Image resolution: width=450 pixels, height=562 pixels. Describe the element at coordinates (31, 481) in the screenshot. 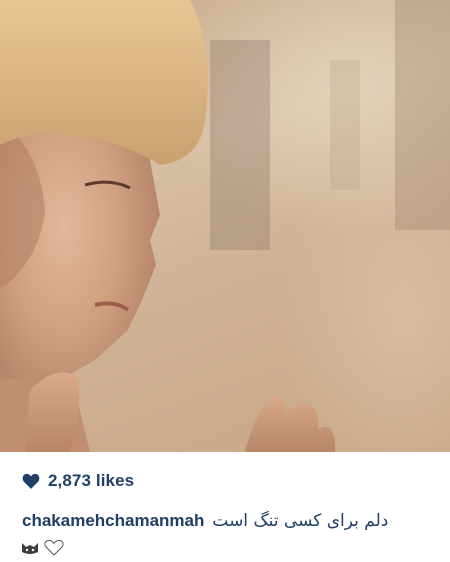

I see `heart-icon` at that location.